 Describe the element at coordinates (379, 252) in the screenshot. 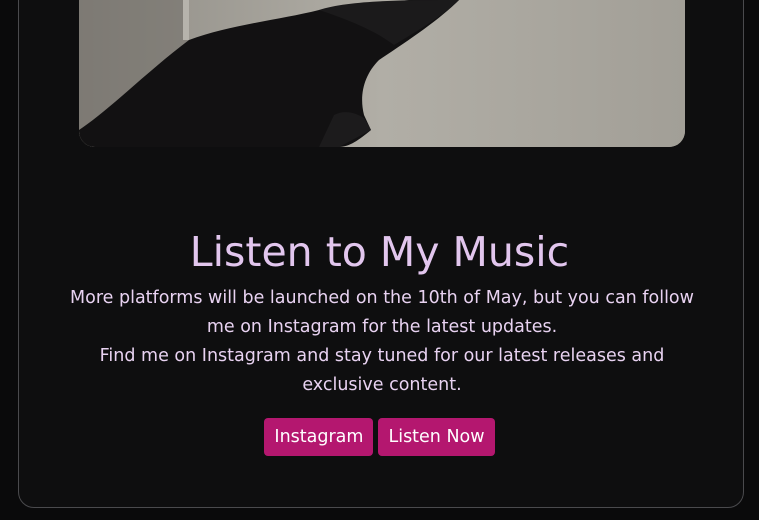

I see `section-title: Listen to My Music` at that location.